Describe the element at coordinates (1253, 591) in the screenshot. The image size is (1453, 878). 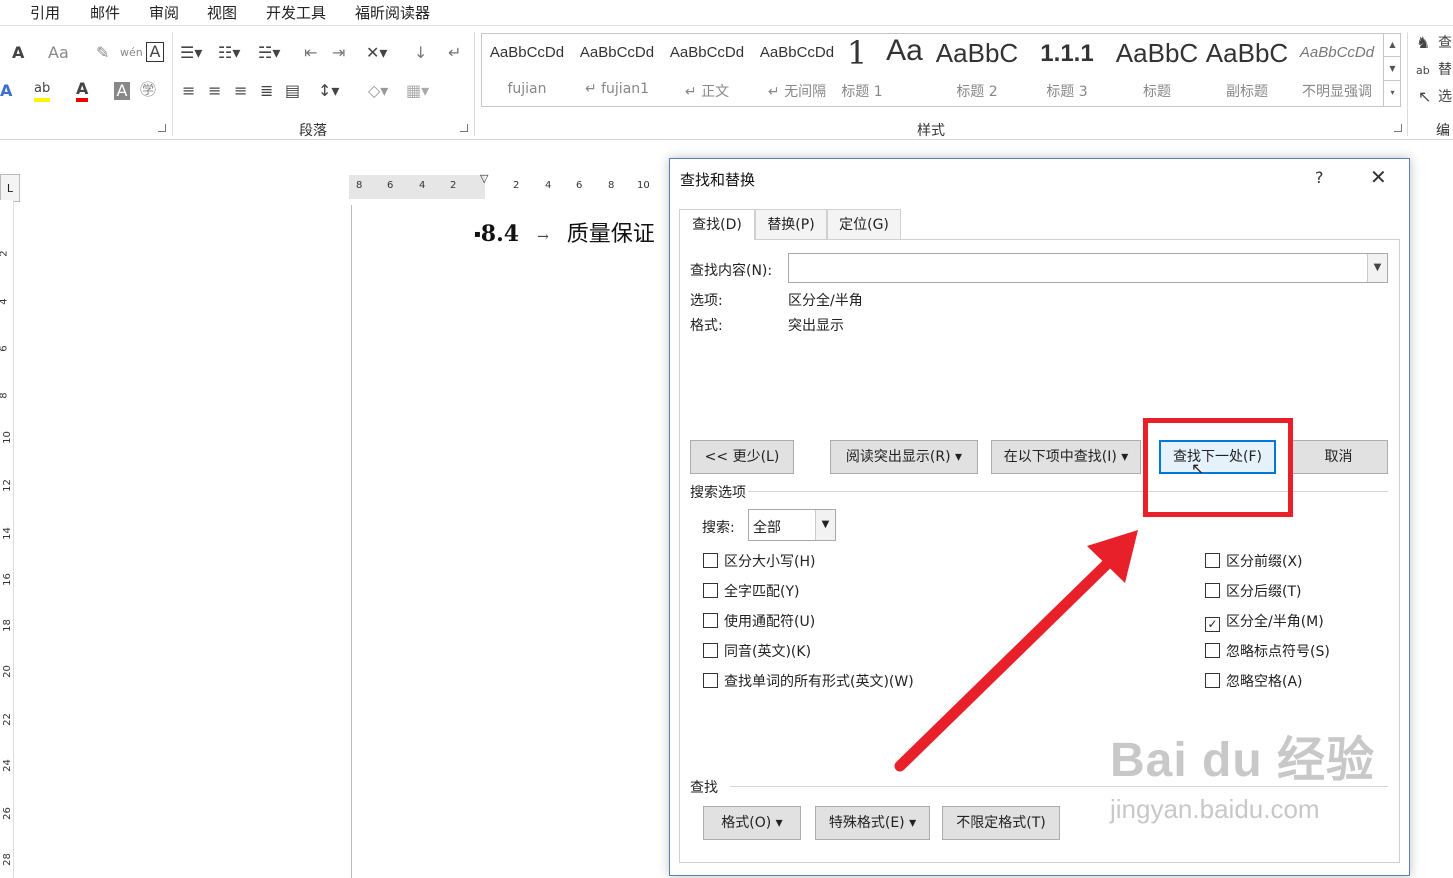
I see `checkbox-match-suffix: 区分后缀(T)` at that location.